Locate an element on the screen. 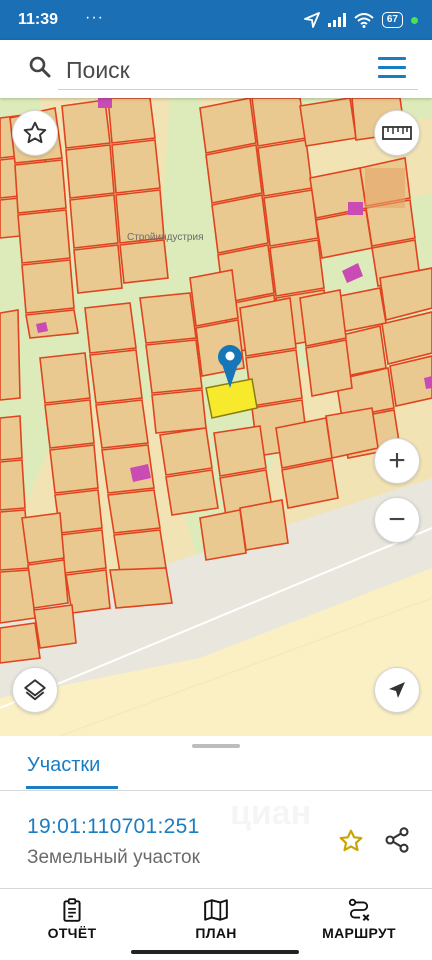 This screenshot has width=432, height=960. sheet-drag-handle is located at coordinates (216, 746).